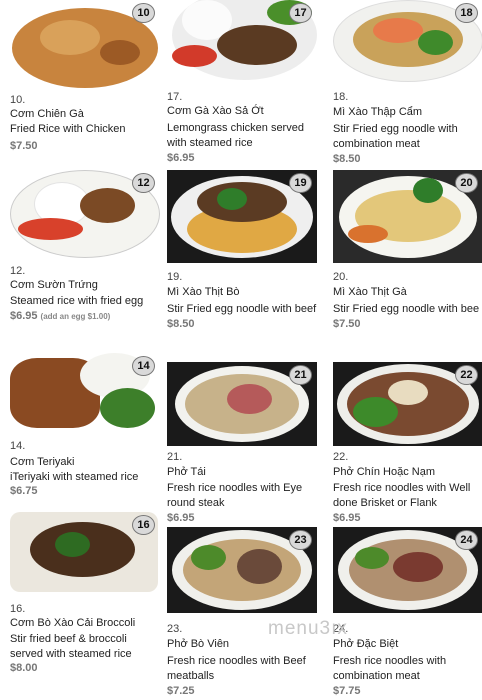 The image size is (482, 700). Describe the element at coordinates (300, 13) in the screenshot. I see `item-number-badge: 17` at that location.